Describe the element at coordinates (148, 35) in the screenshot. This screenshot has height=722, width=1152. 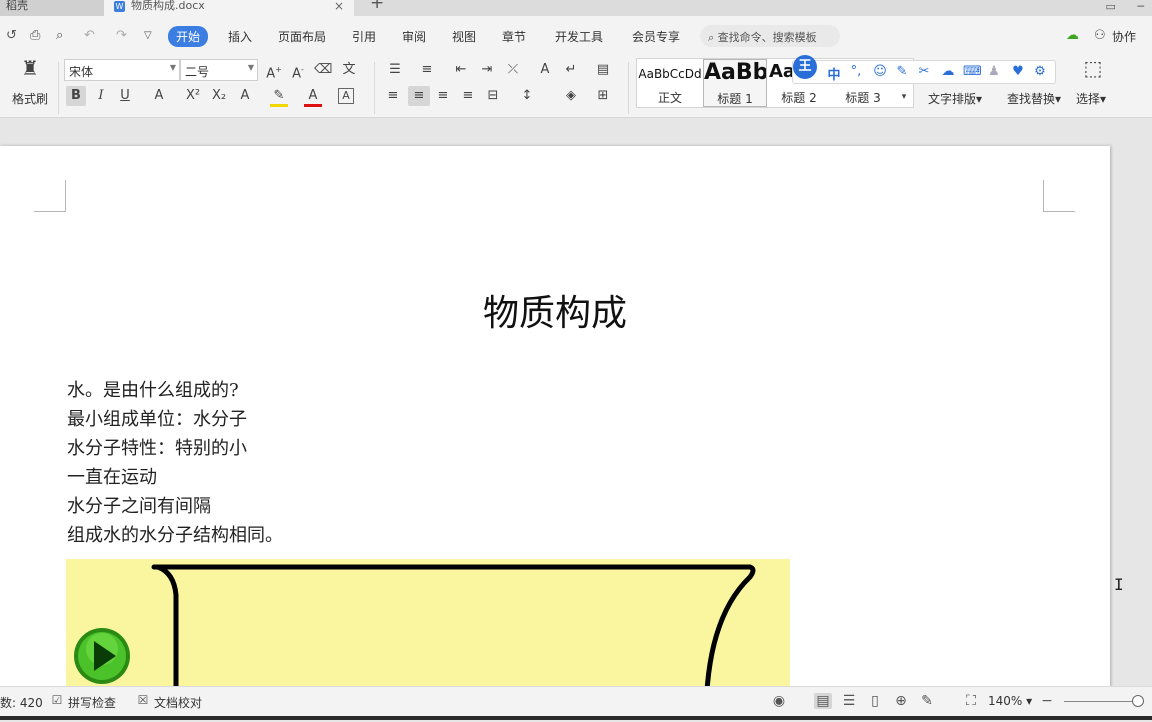
I see `more-icon: ▽` at that location.